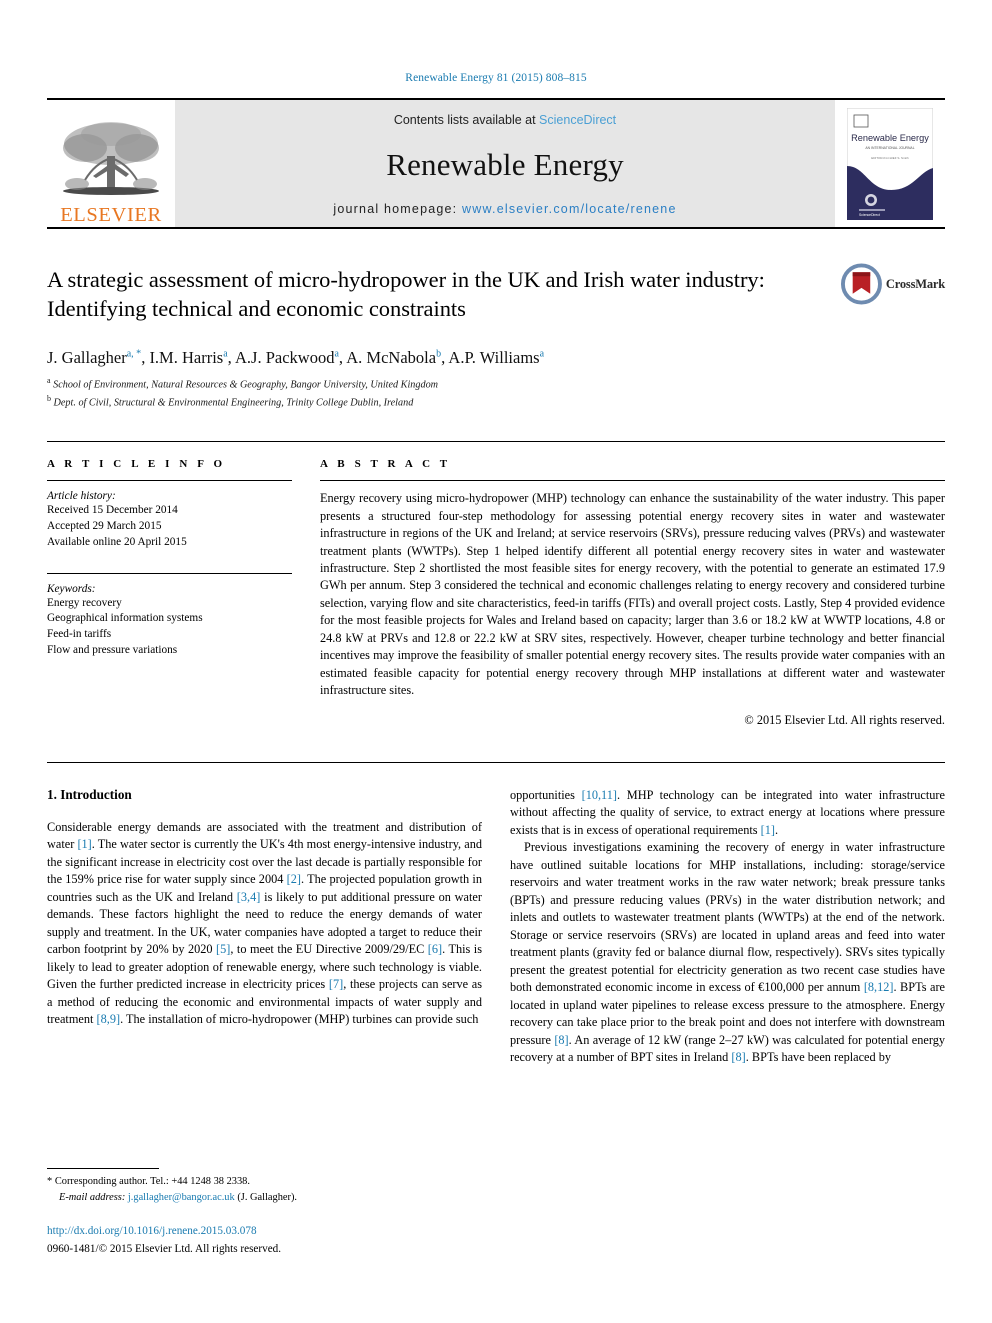 This screenshot has width=992, height=1323. I want to click on author-item: A.J. Packwooda, so click(287, 357).